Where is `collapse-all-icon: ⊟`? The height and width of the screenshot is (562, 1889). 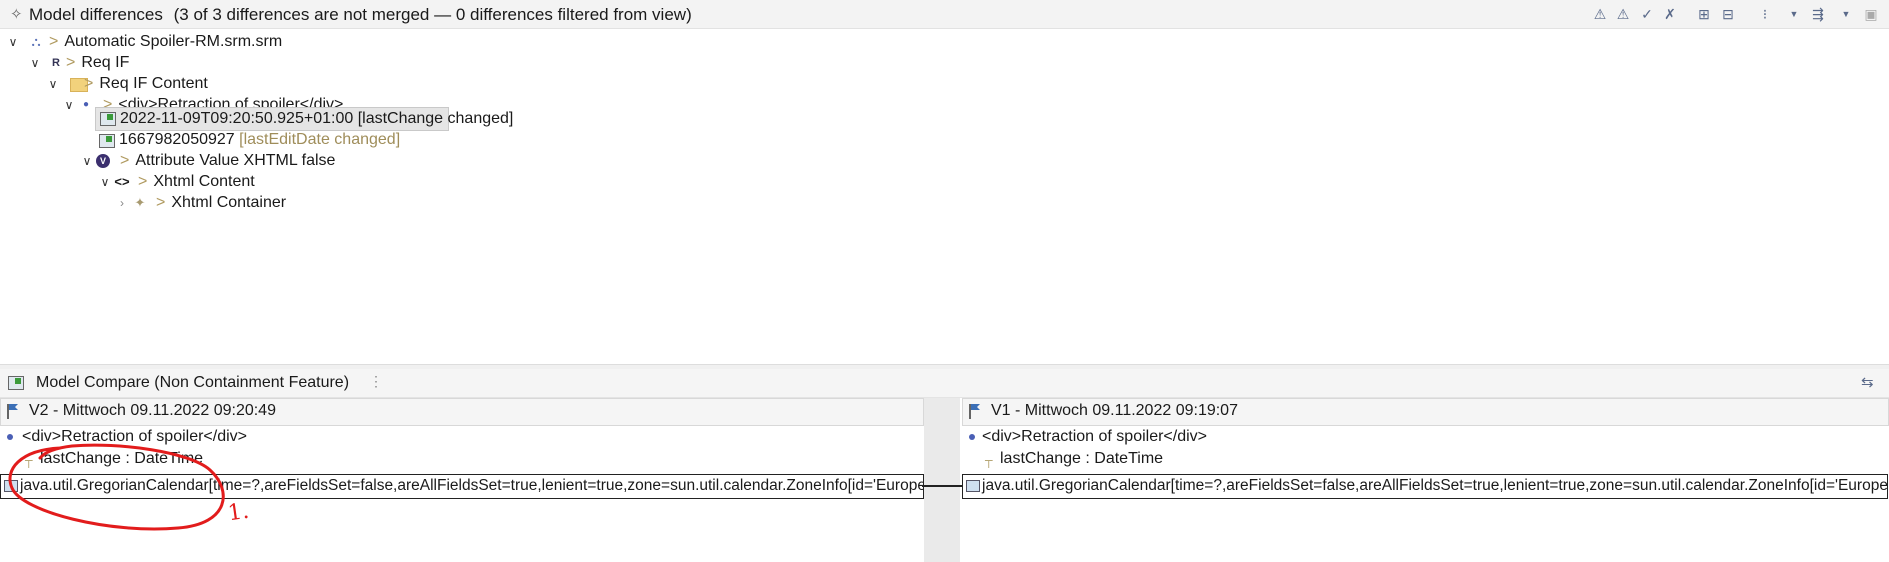
collapse-all-icon: ⊟ is located at coordinates (1728, 14).